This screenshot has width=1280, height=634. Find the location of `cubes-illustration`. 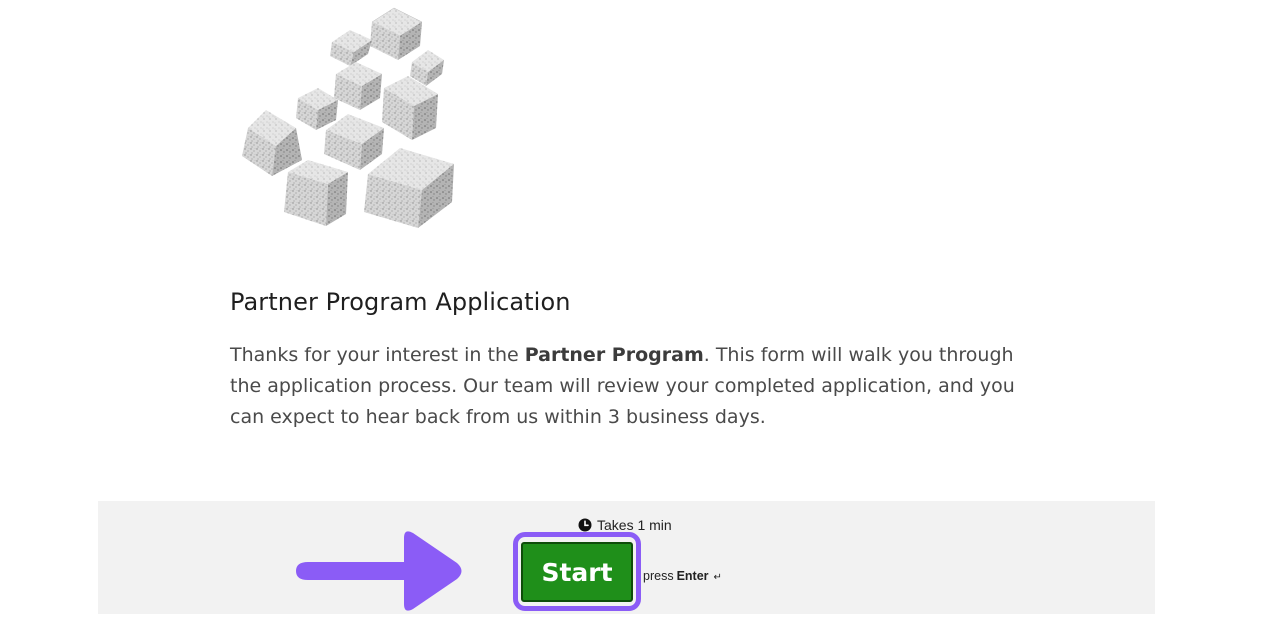

cubes-illustration is located at coordinates (348, 117).